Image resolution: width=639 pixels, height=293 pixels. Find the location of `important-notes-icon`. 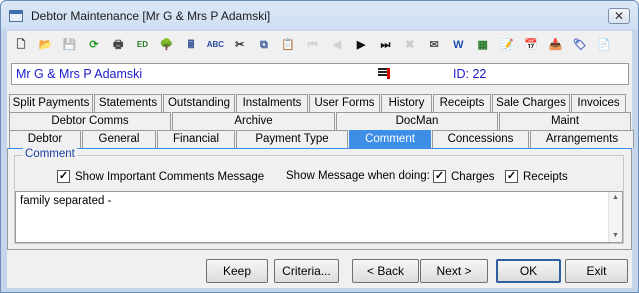

important-notes-icon is located at coordinates (384, 74).